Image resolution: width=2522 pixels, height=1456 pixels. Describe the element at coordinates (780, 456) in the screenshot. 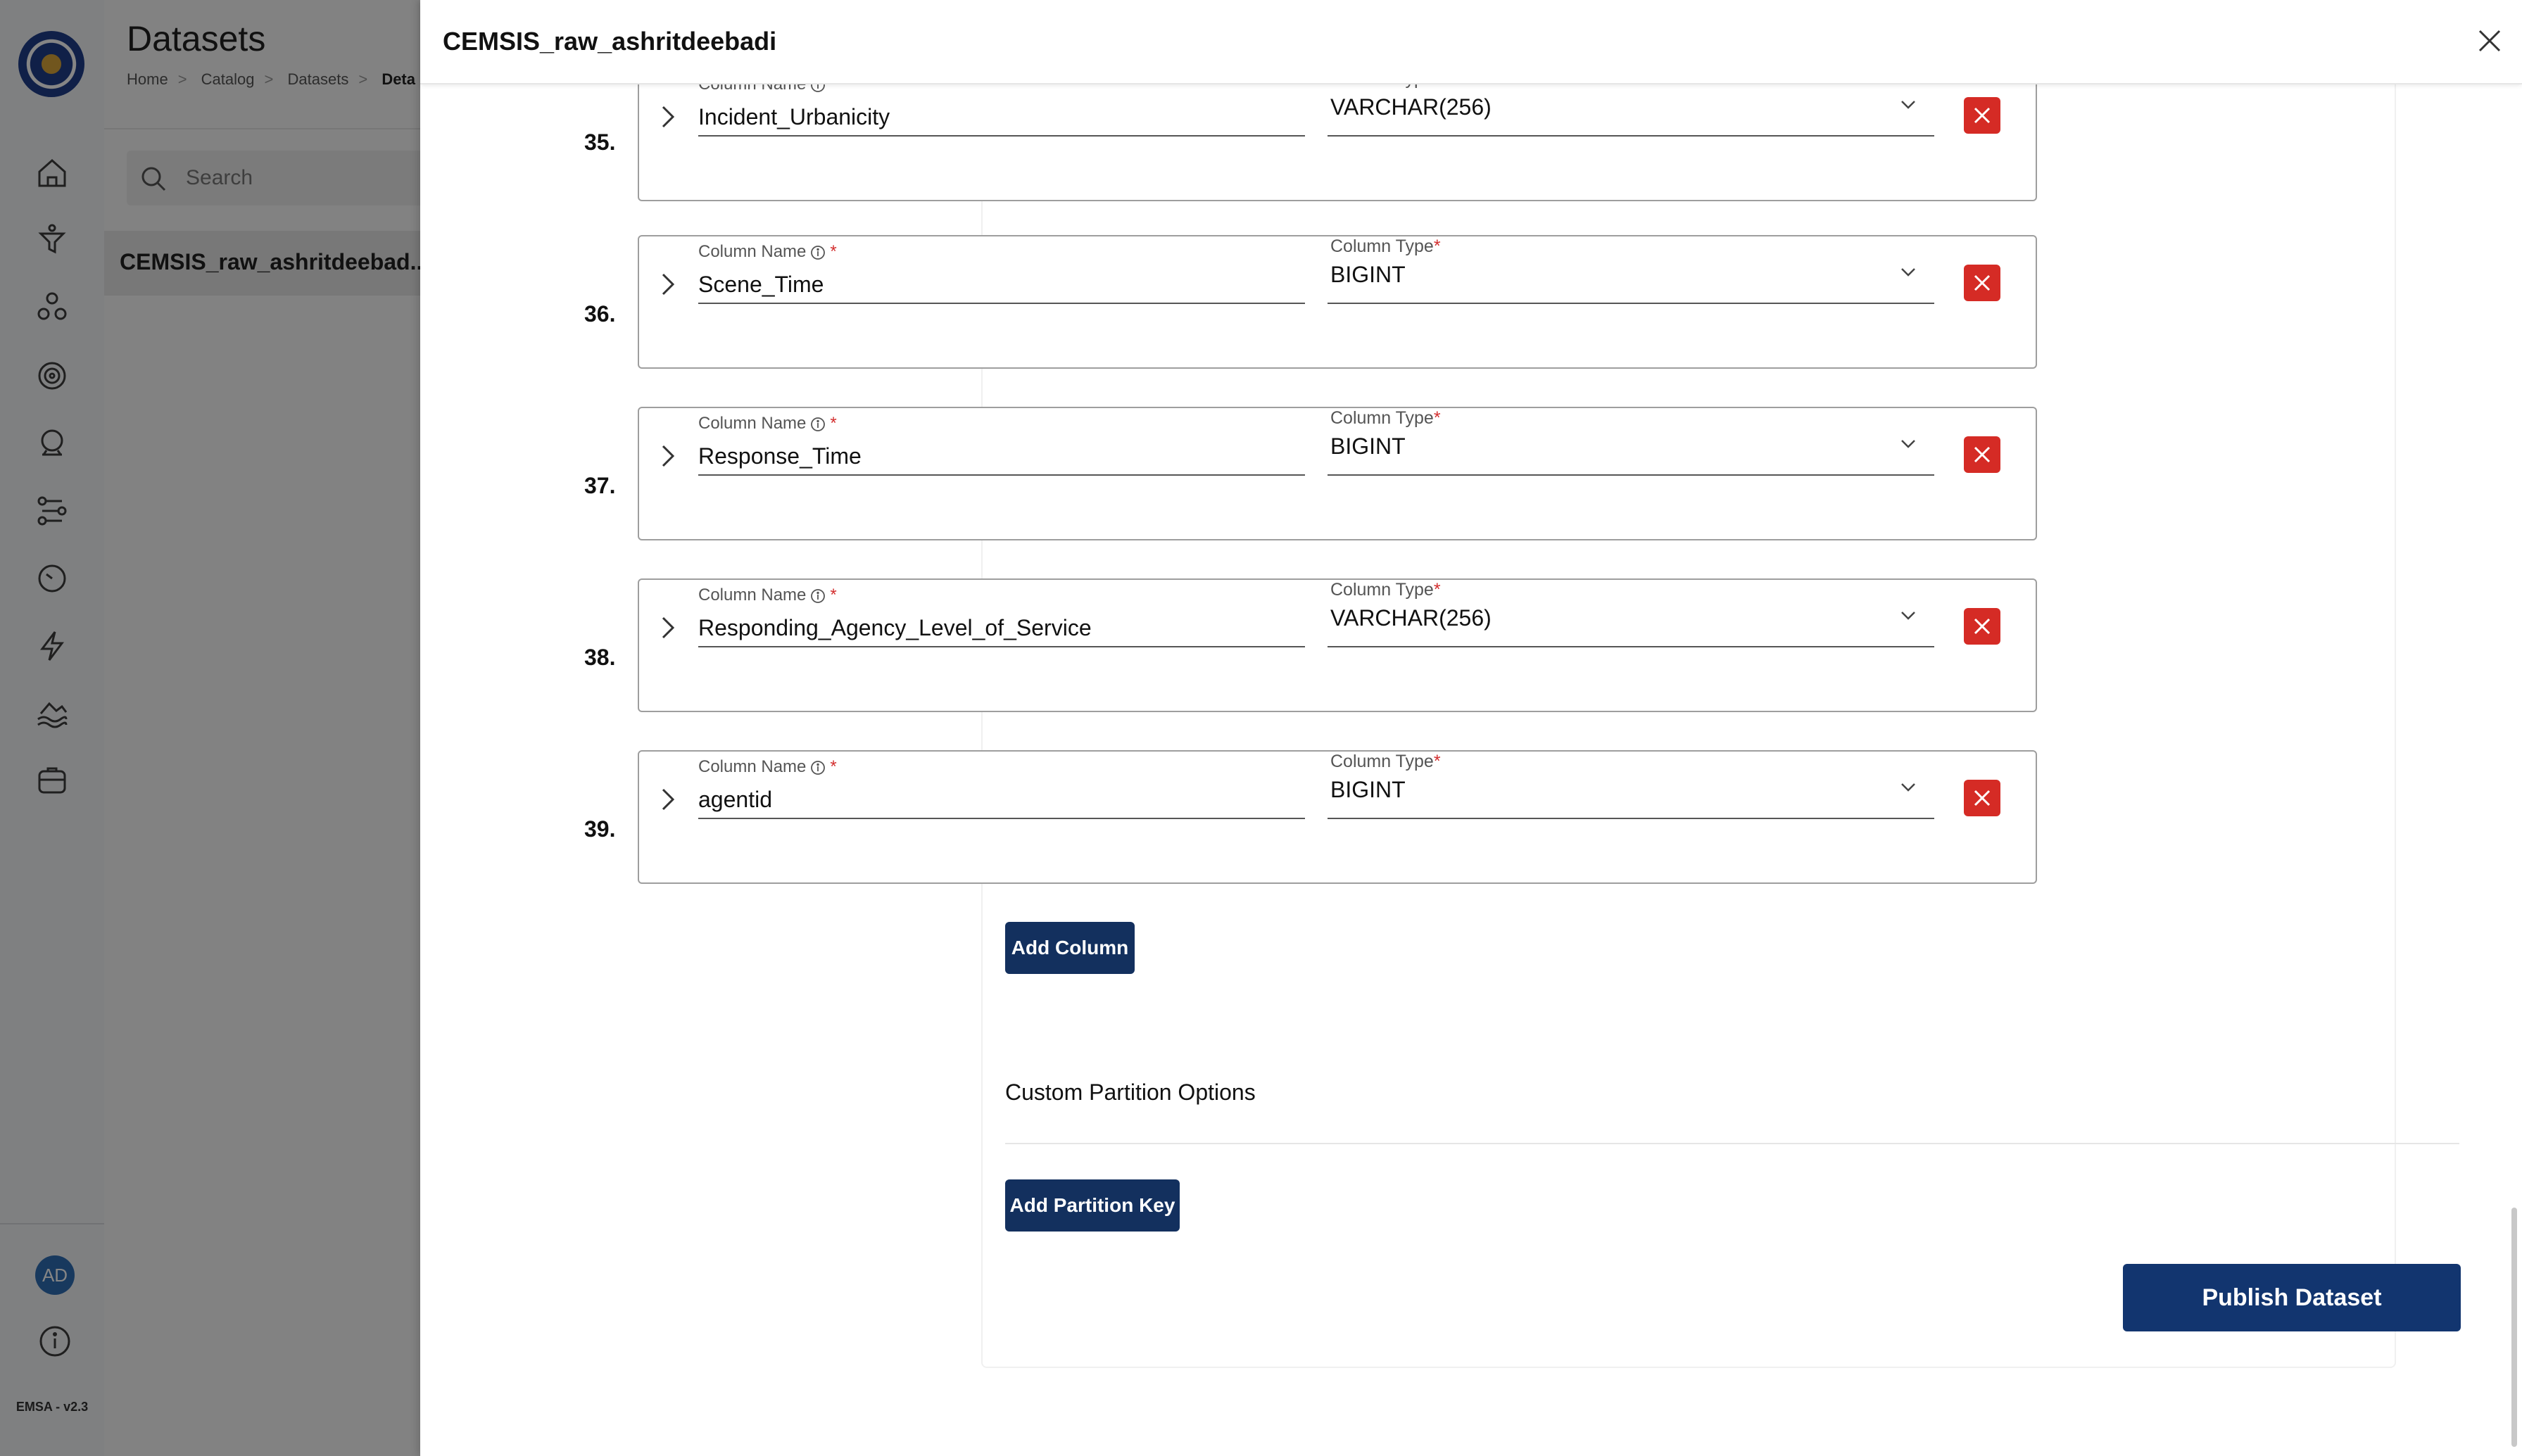

I see `column-name-value: Response_Time` at that location.